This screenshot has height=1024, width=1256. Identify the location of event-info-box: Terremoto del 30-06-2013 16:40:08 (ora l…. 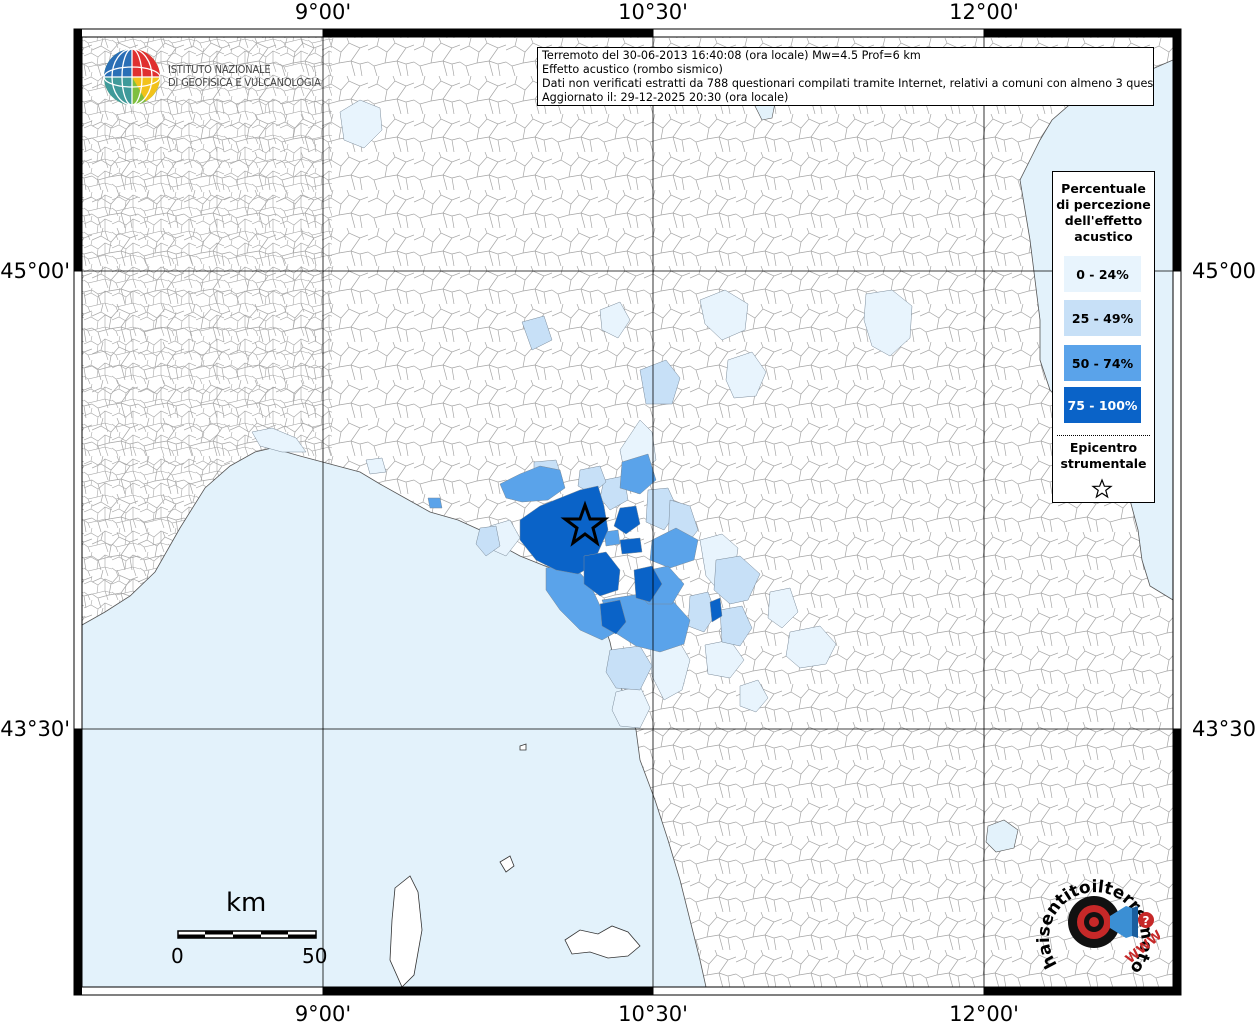
(845, 76).